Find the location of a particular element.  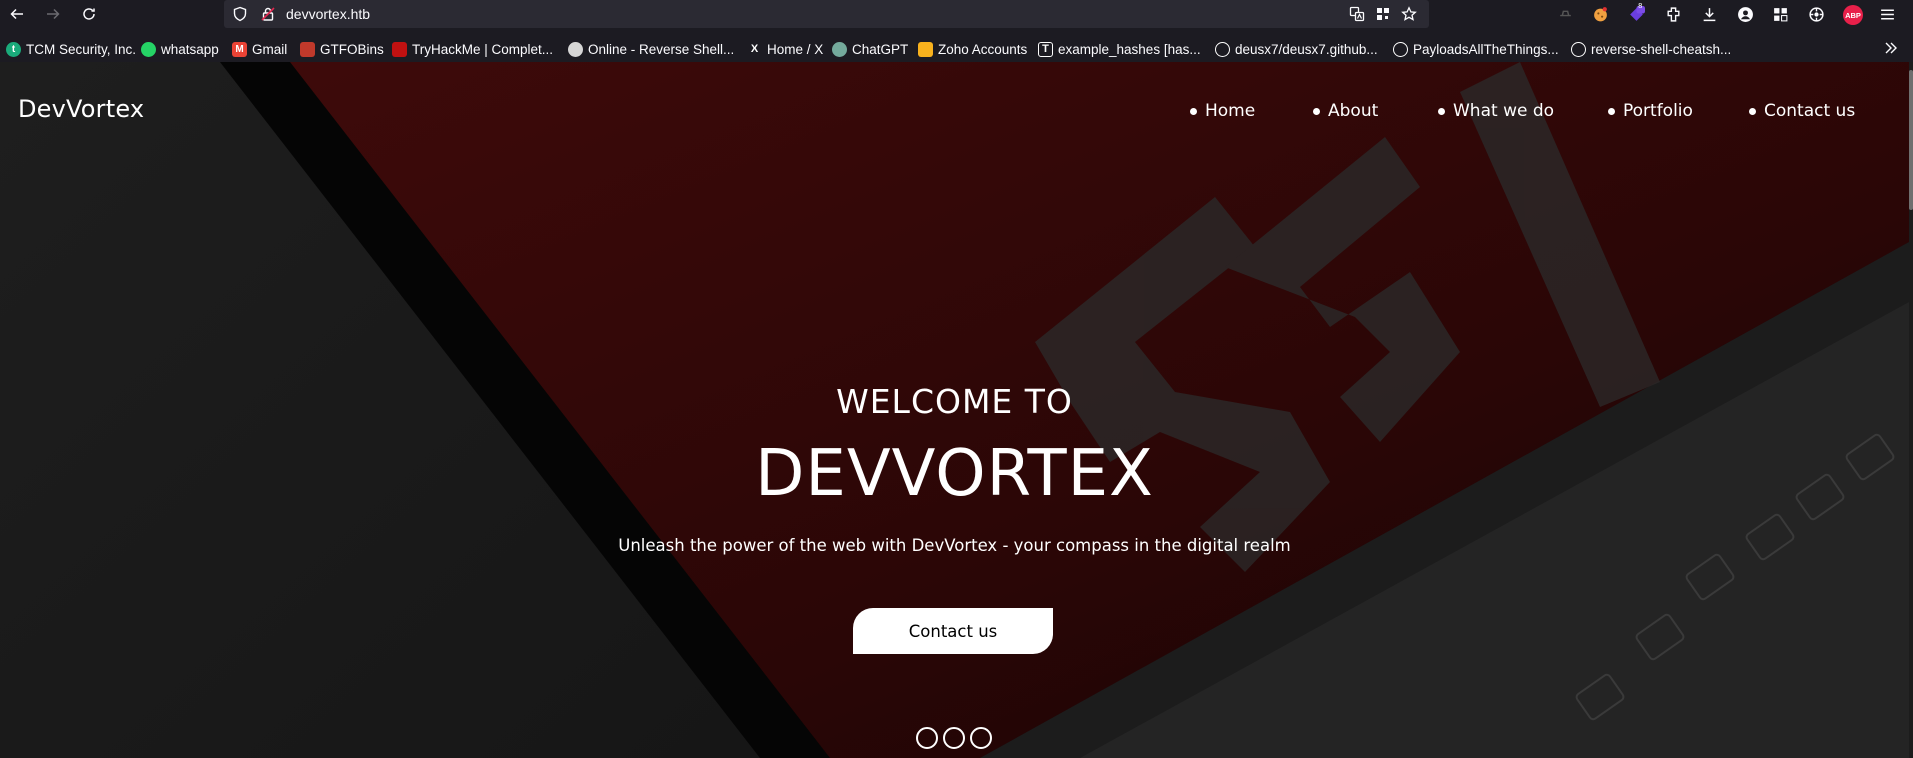

bookmark-star-icon is located at coordinates (1409, 14).